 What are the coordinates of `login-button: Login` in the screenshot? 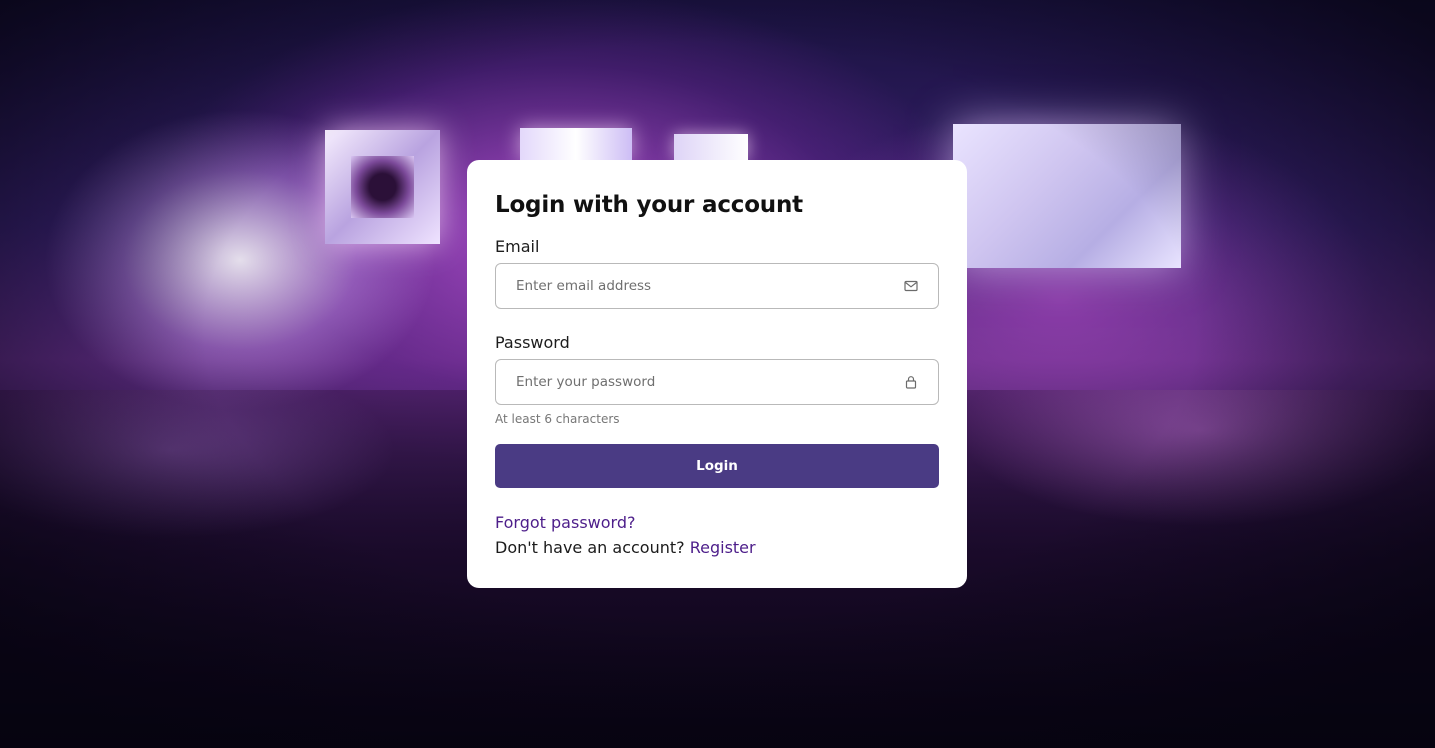 It's located at (717, 466).